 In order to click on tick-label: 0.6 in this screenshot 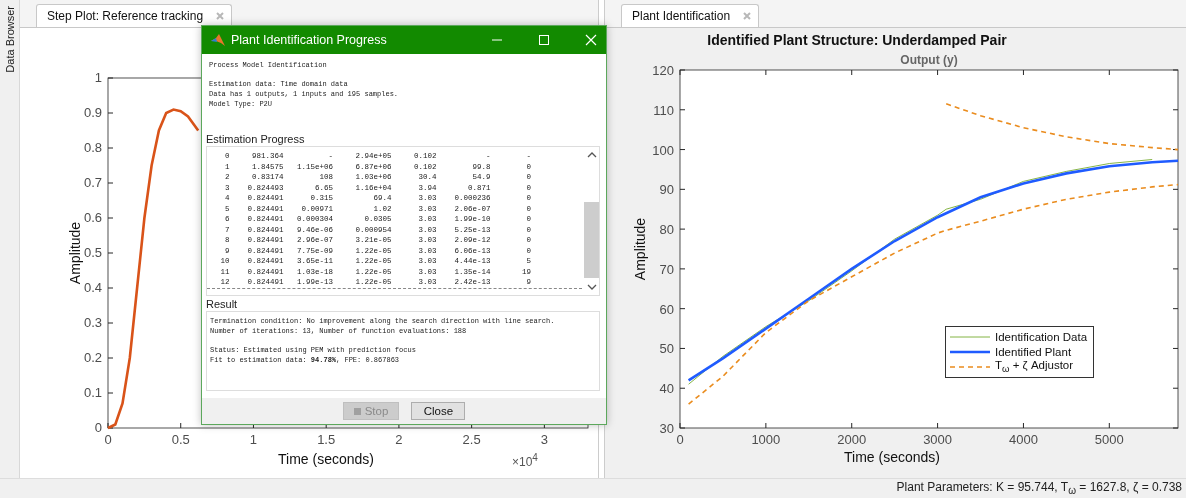, I will do `click(92, 217)`.